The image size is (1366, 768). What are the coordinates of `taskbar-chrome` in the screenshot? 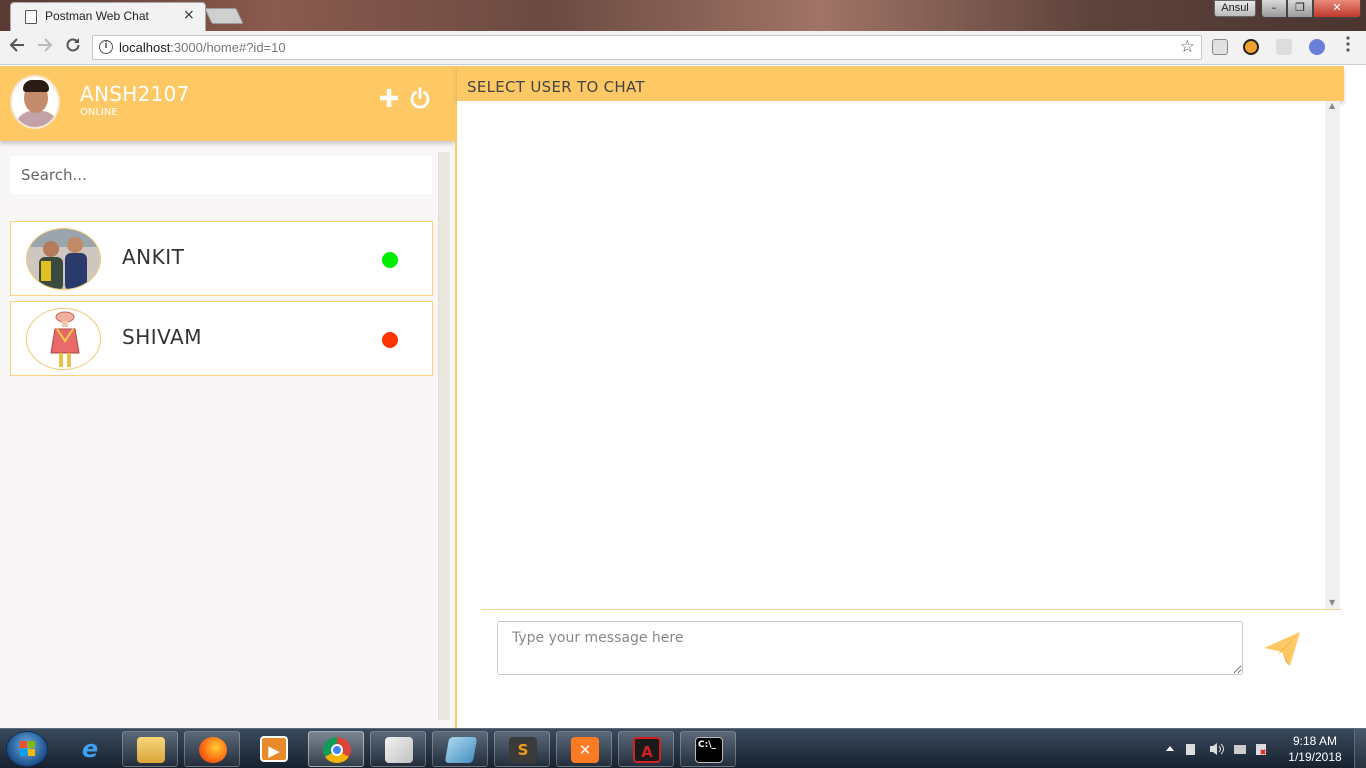 It's located at (336, 749).